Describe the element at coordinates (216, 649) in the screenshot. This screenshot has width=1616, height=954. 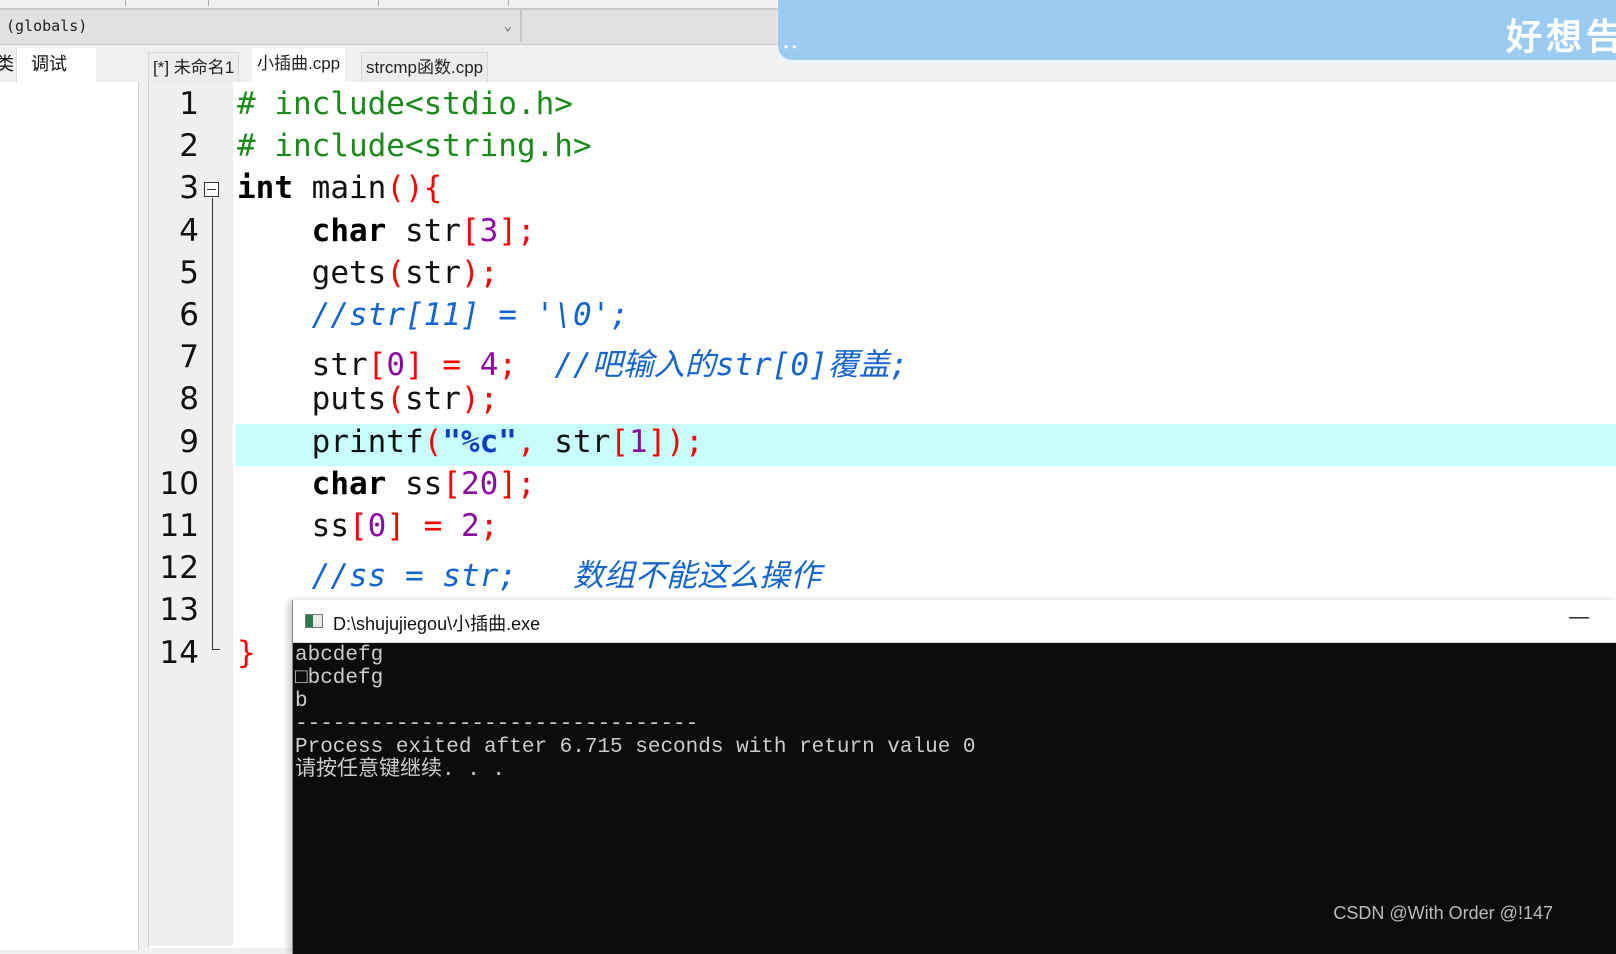
I see `fold-guide-end` at that location.